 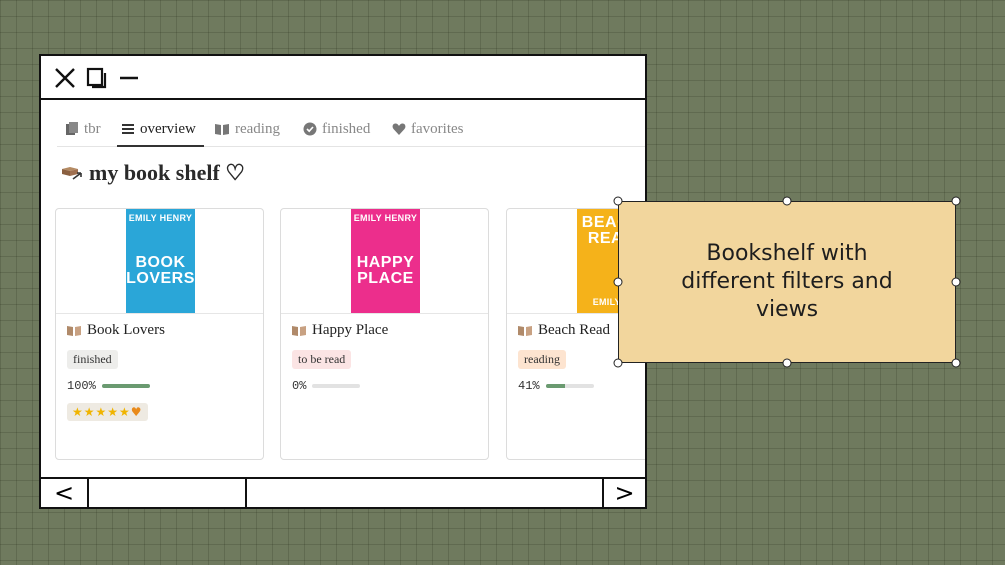 I want to click on tab-favorites: favorites, so click(x=427, y=129).